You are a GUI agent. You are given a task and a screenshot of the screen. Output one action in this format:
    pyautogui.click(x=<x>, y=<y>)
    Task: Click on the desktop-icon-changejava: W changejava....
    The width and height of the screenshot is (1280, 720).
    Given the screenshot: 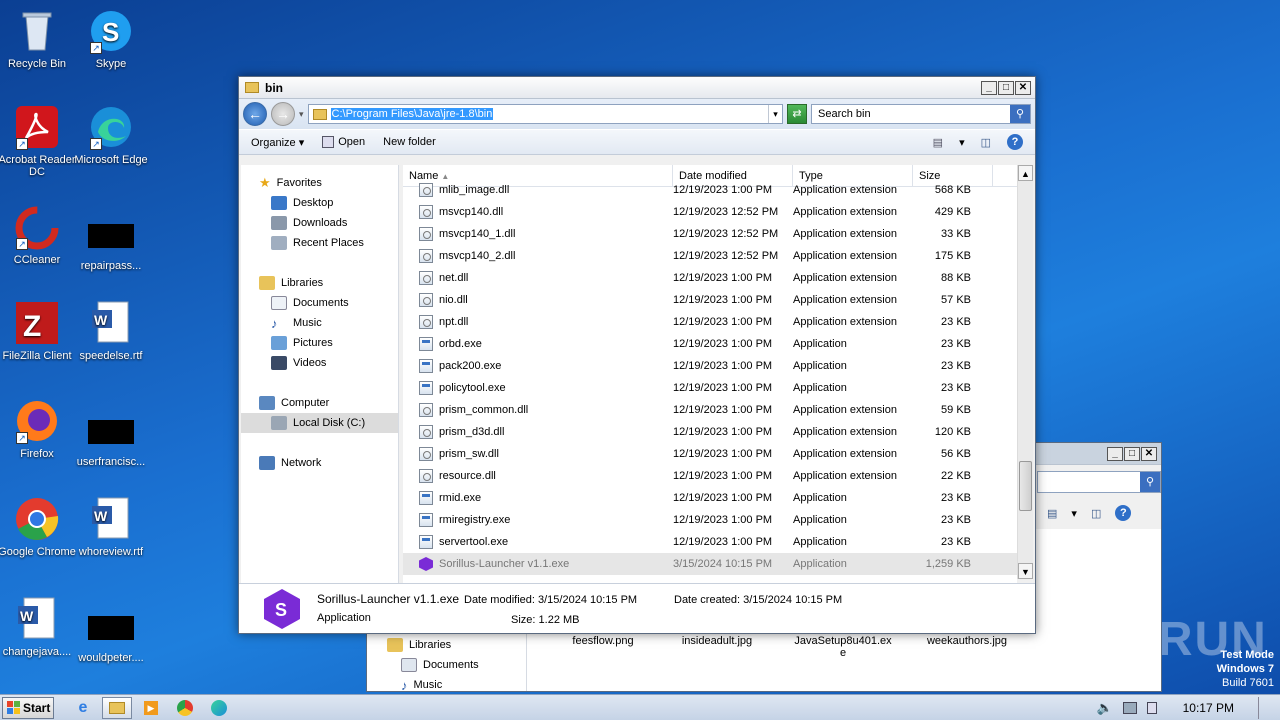 What is the action you would take?
    pyautogui.click(x=38, y=627)
    